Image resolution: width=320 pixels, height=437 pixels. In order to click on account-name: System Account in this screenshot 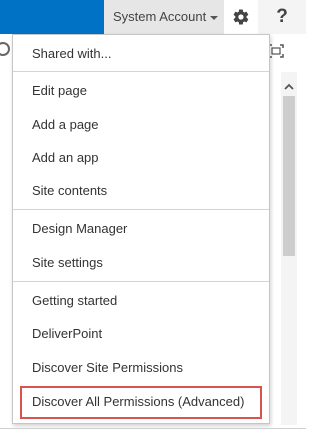, I will do `click(160, 16)`.